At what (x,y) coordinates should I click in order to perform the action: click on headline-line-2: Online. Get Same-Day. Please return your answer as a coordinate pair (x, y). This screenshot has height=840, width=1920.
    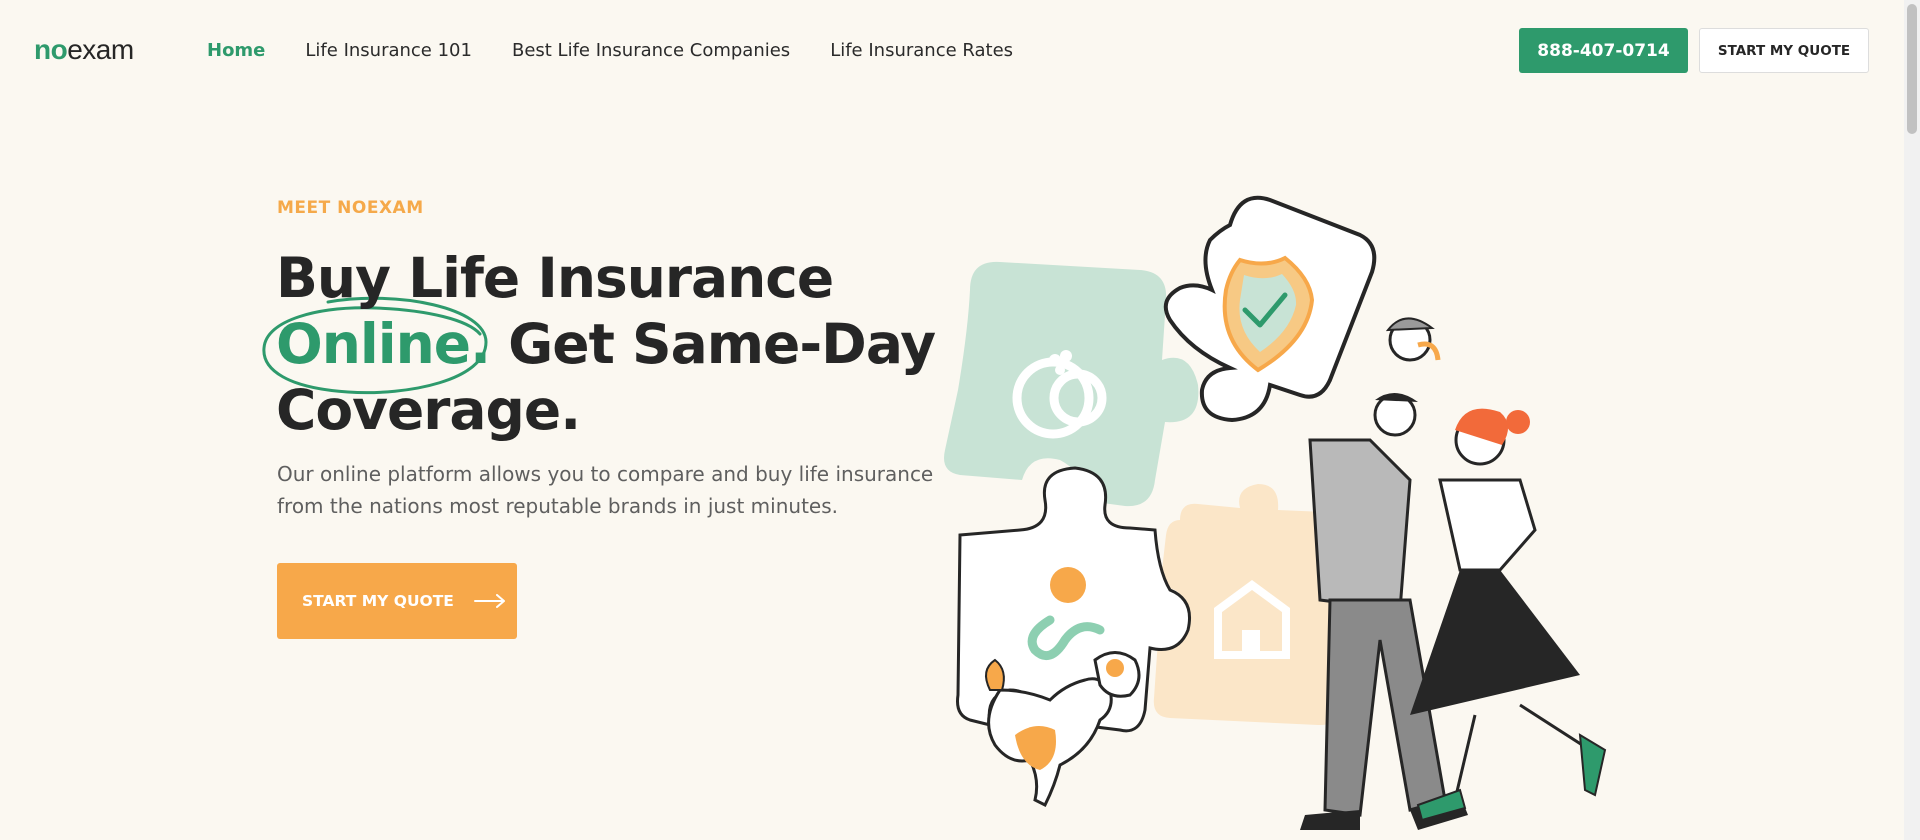
    Looking at the image, I should click on (626, 344).